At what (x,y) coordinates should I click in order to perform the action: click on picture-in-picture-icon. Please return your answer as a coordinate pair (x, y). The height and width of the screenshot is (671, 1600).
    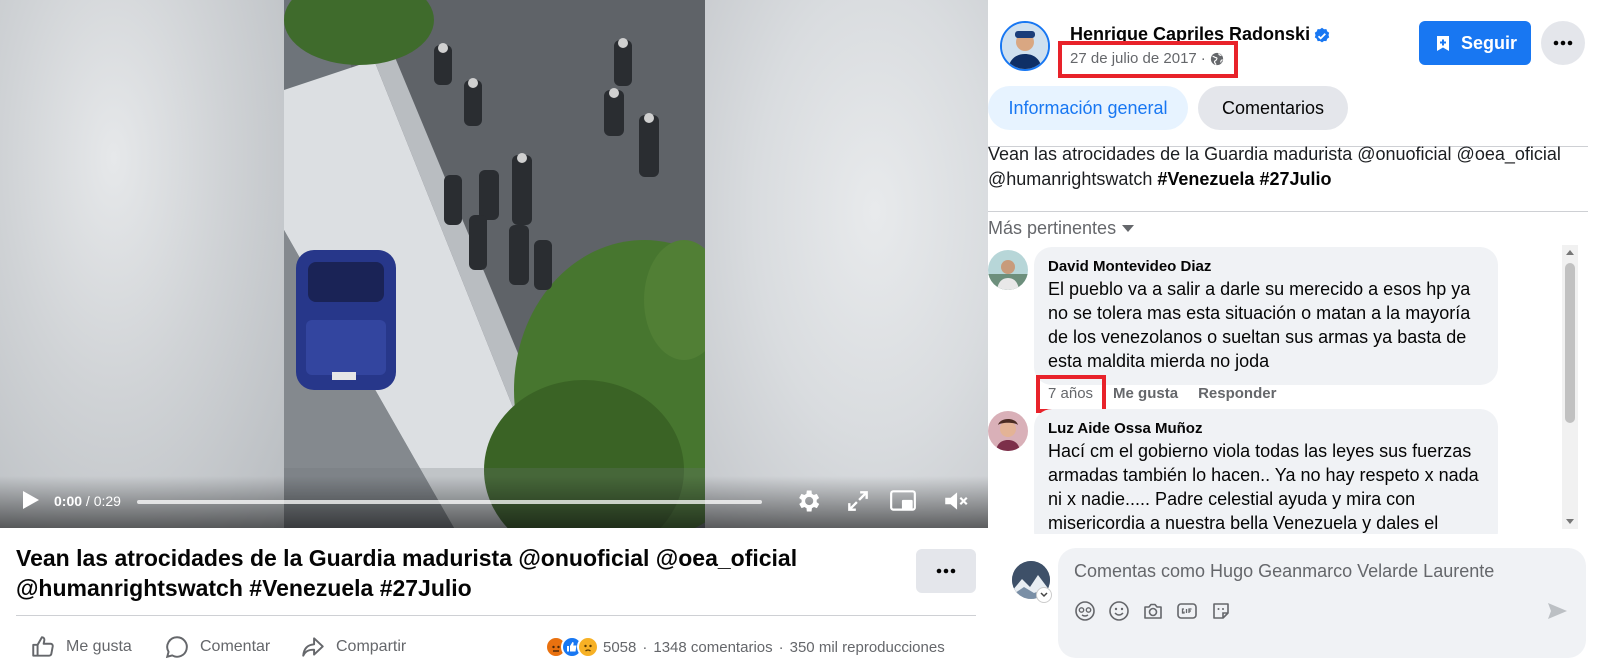
    Looking at the image, I should click on (903, 501).